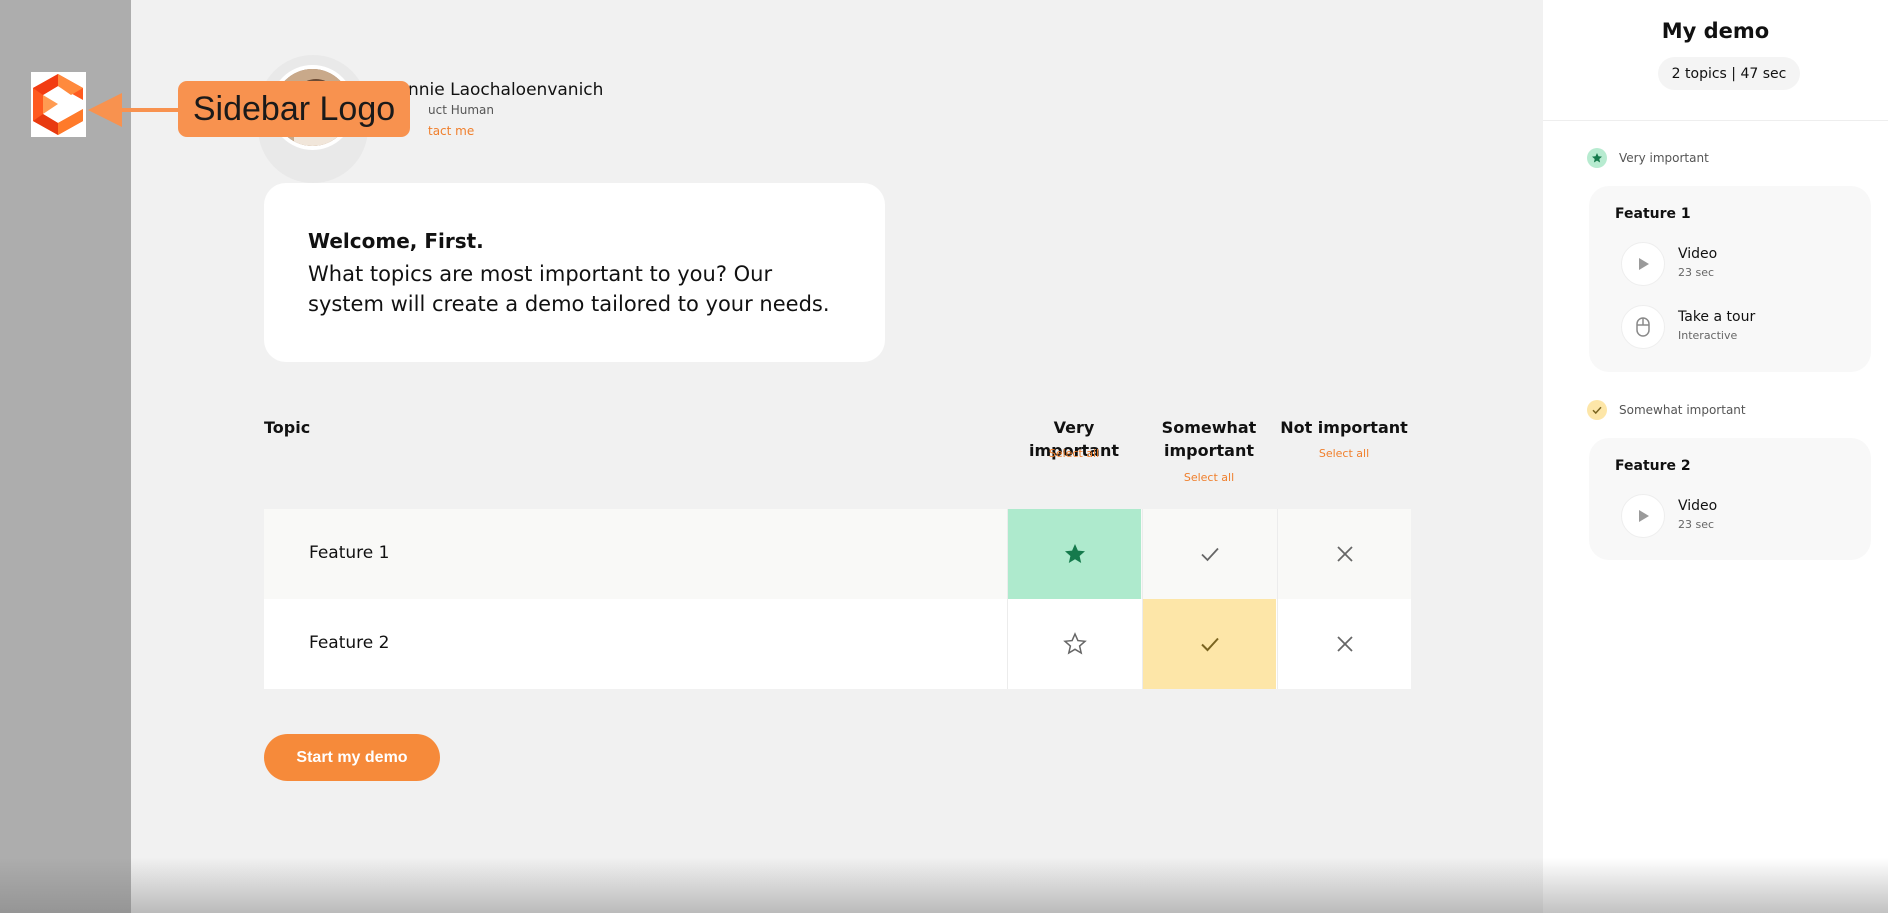 The image size is (1888, 913). What do you see at coordinates (837, 644) in the screenshot?
I see `table-row: Feature 2` at bounding box center [837, 644].